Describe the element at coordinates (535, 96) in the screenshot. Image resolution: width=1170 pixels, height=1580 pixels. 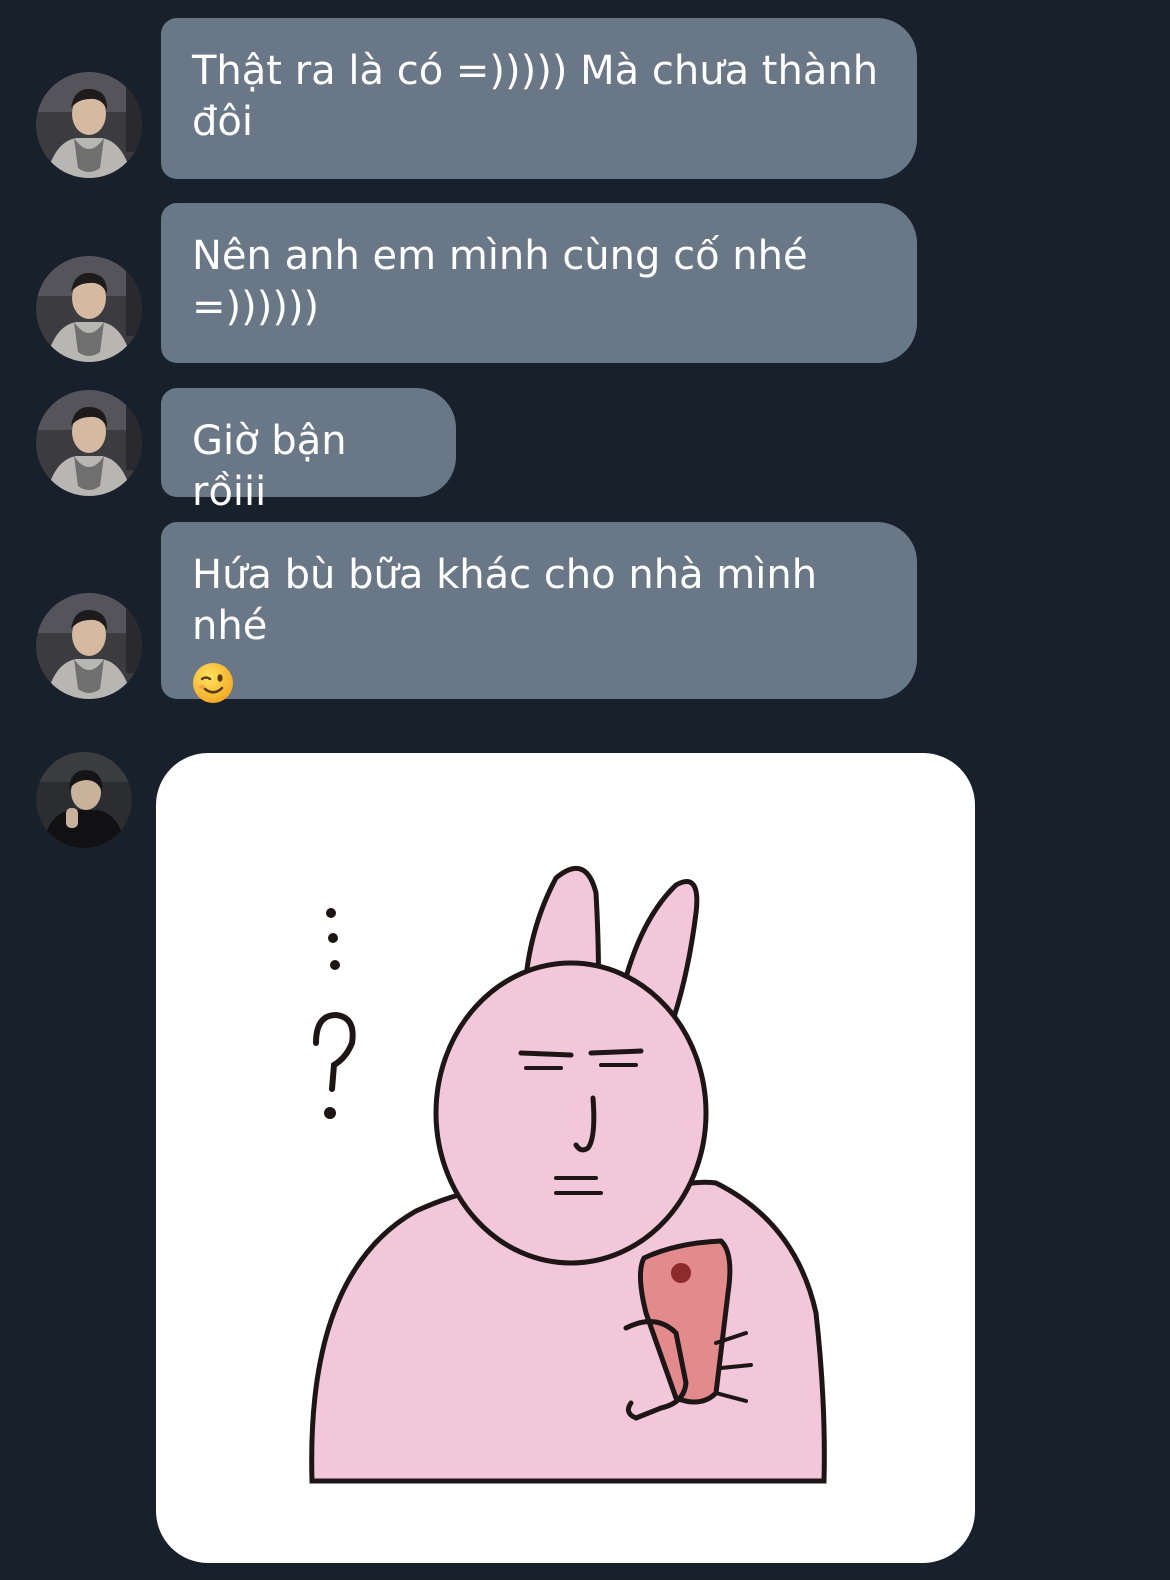
I see `message-text: Thật ra là có =))))) Mà chưa thành đôi` at that location.